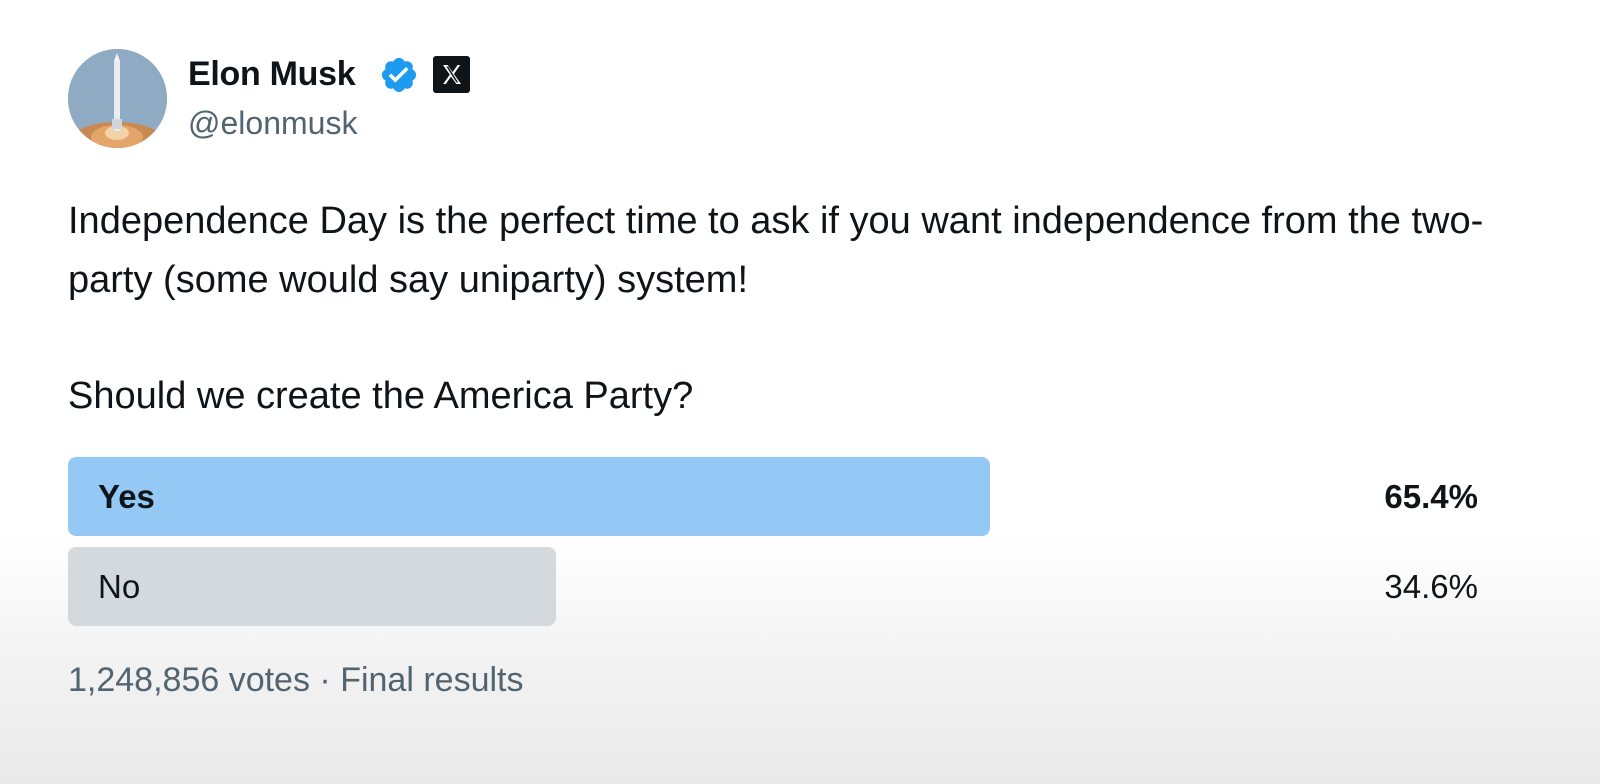  Describe the element at coordinates (272, 123) in the screenshot. I see `user-handle: @elonmusk` at that location.